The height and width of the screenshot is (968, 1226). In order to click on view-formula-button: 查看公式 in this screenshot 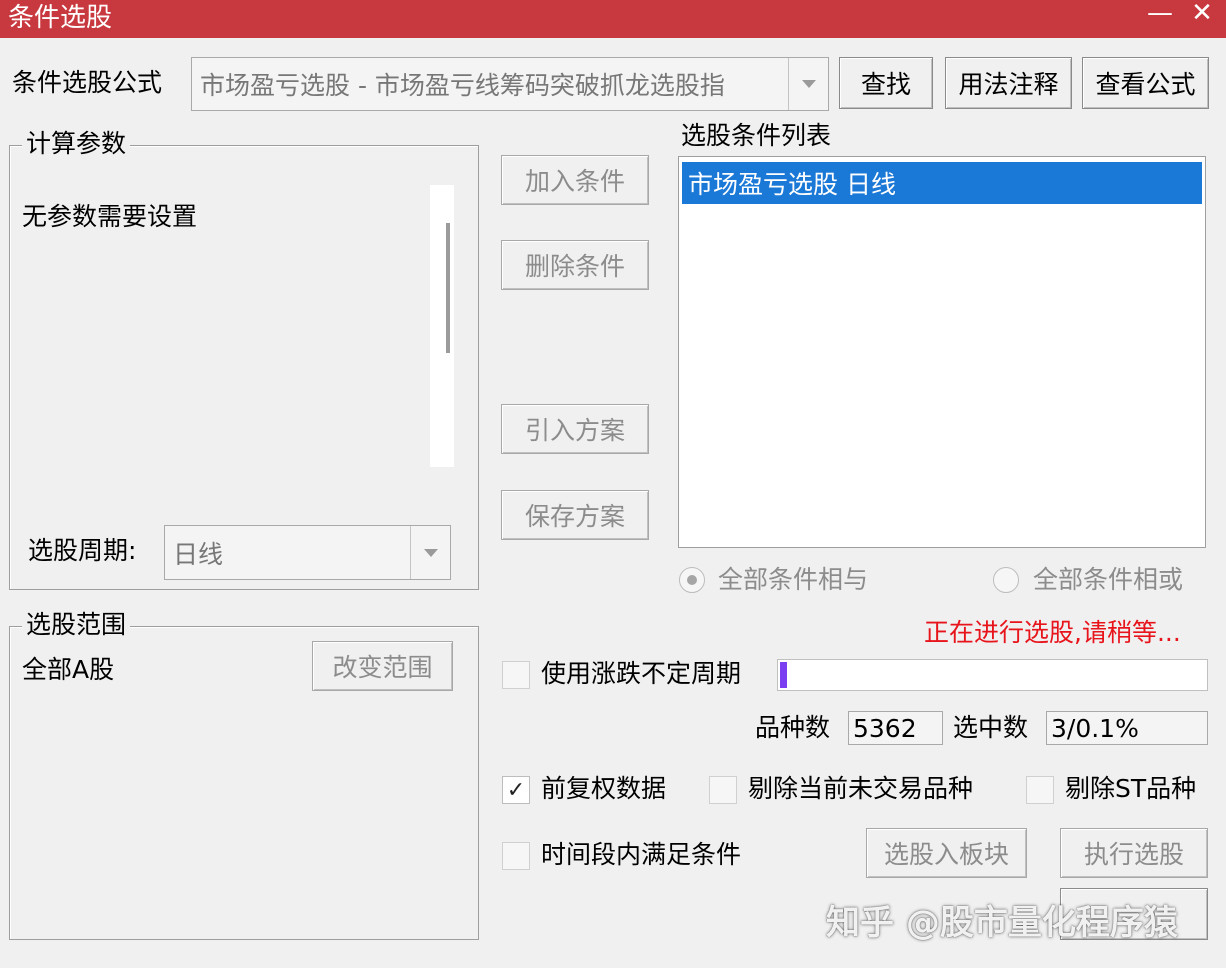, I will do `click(1145, 83)`.